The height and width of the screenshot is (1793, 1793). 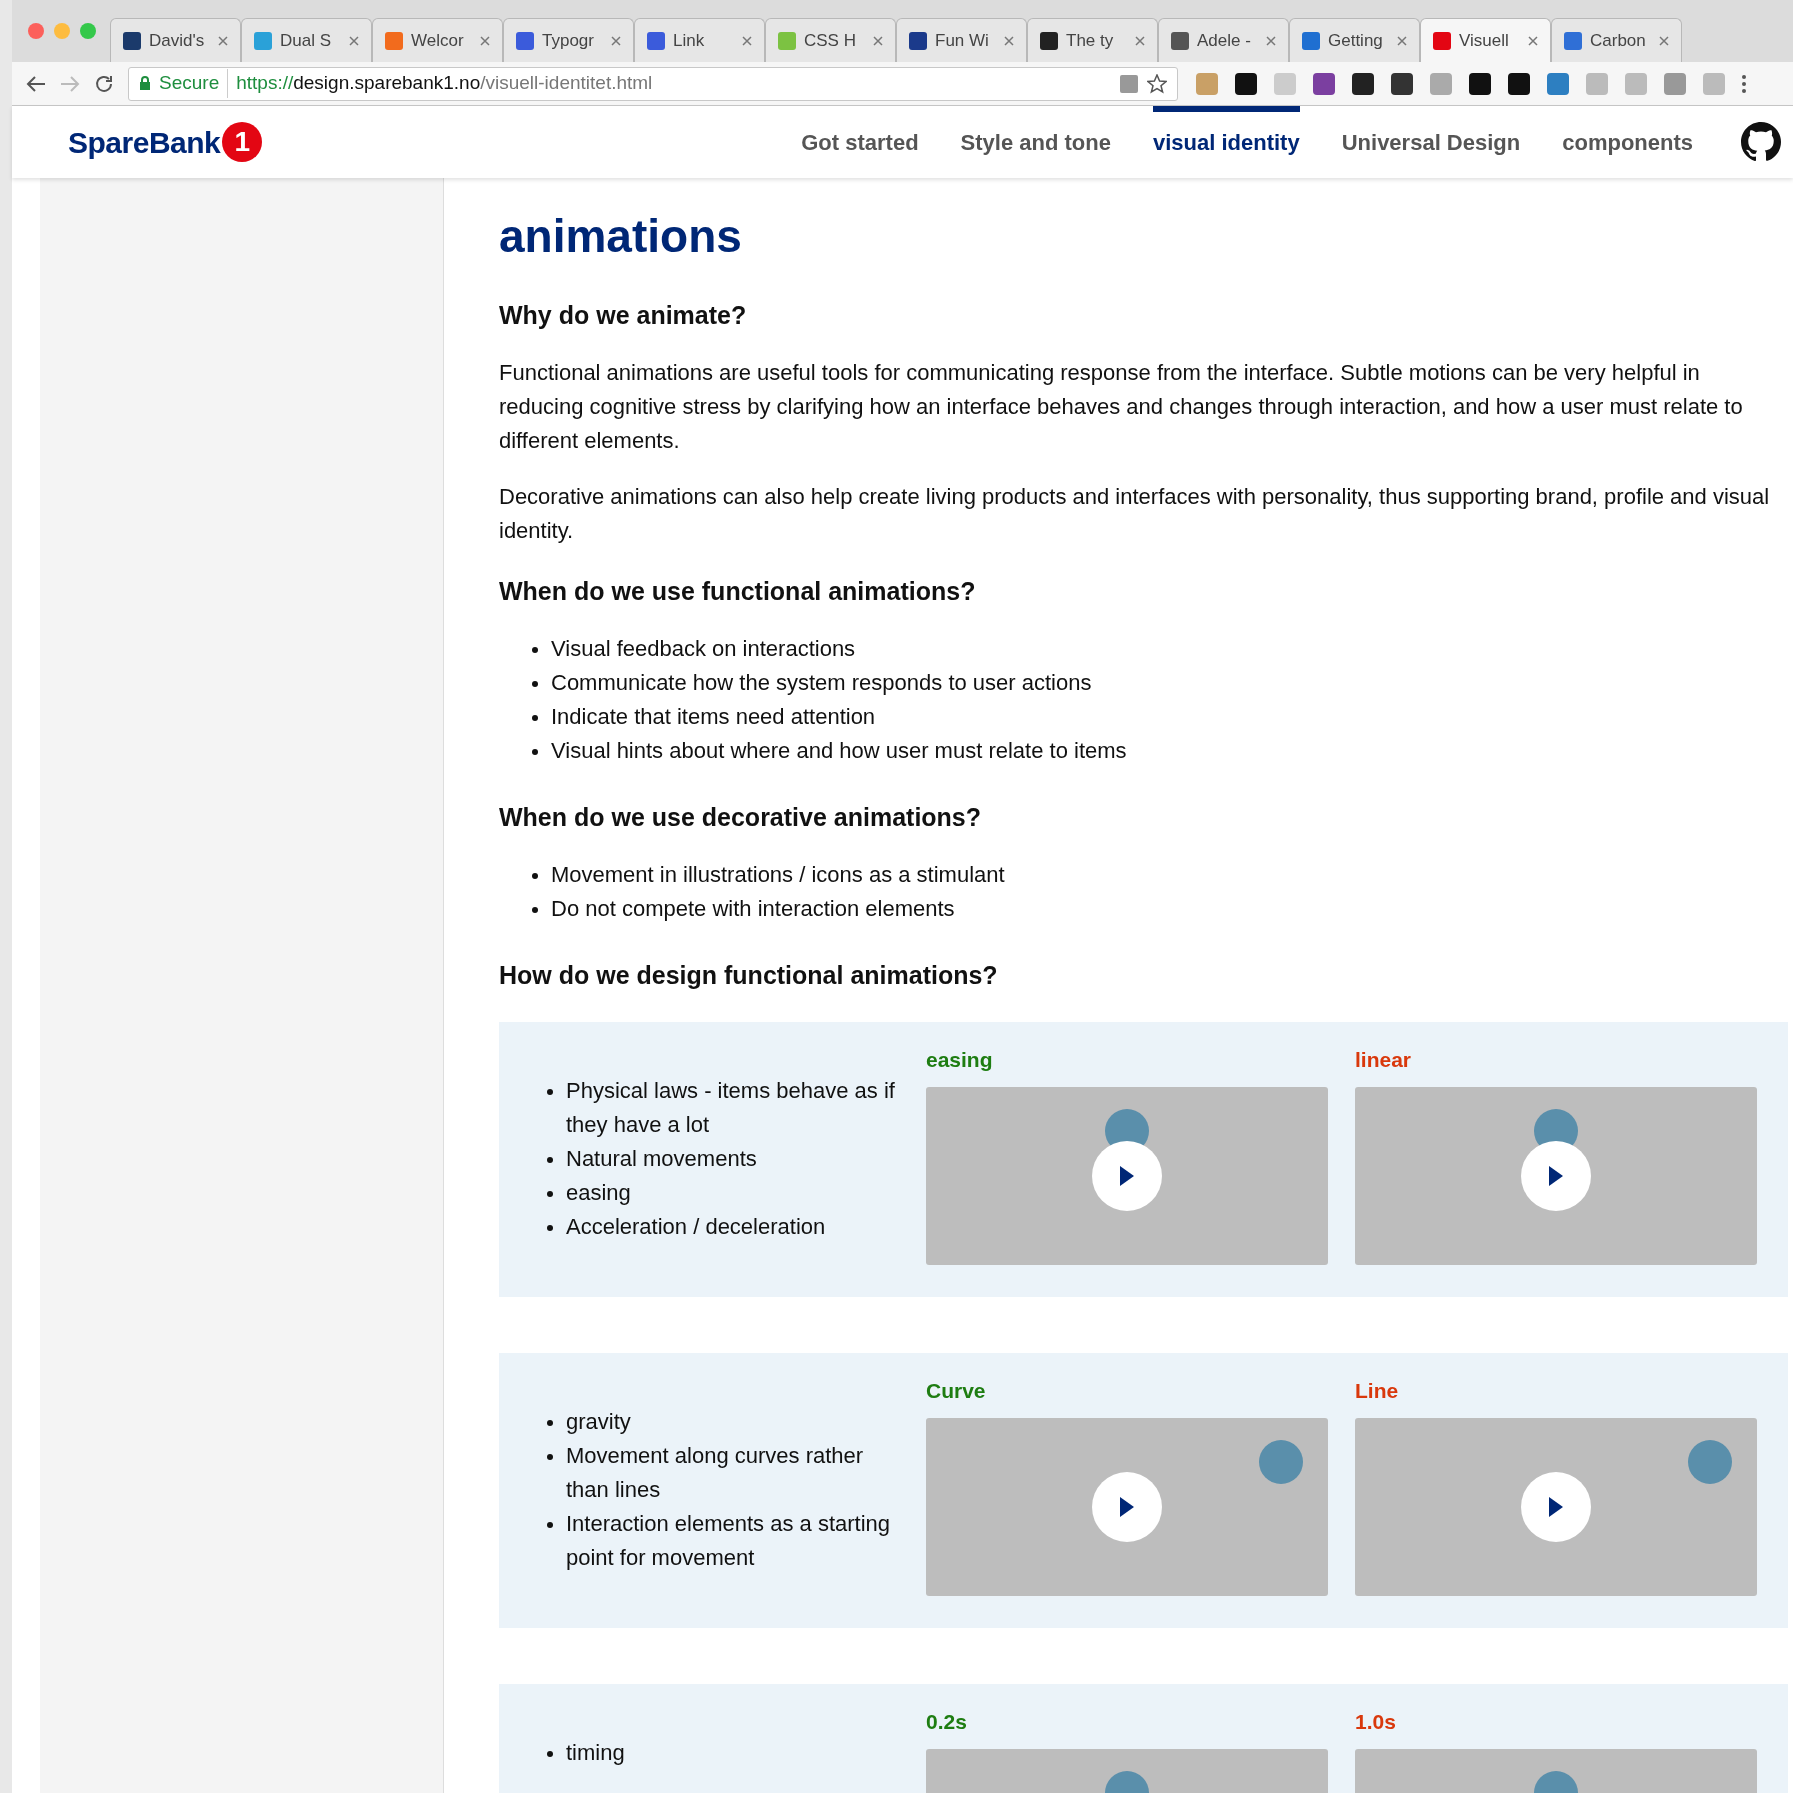 I want to click on browser-tab: Carbon, so click(x=1616, y=40).